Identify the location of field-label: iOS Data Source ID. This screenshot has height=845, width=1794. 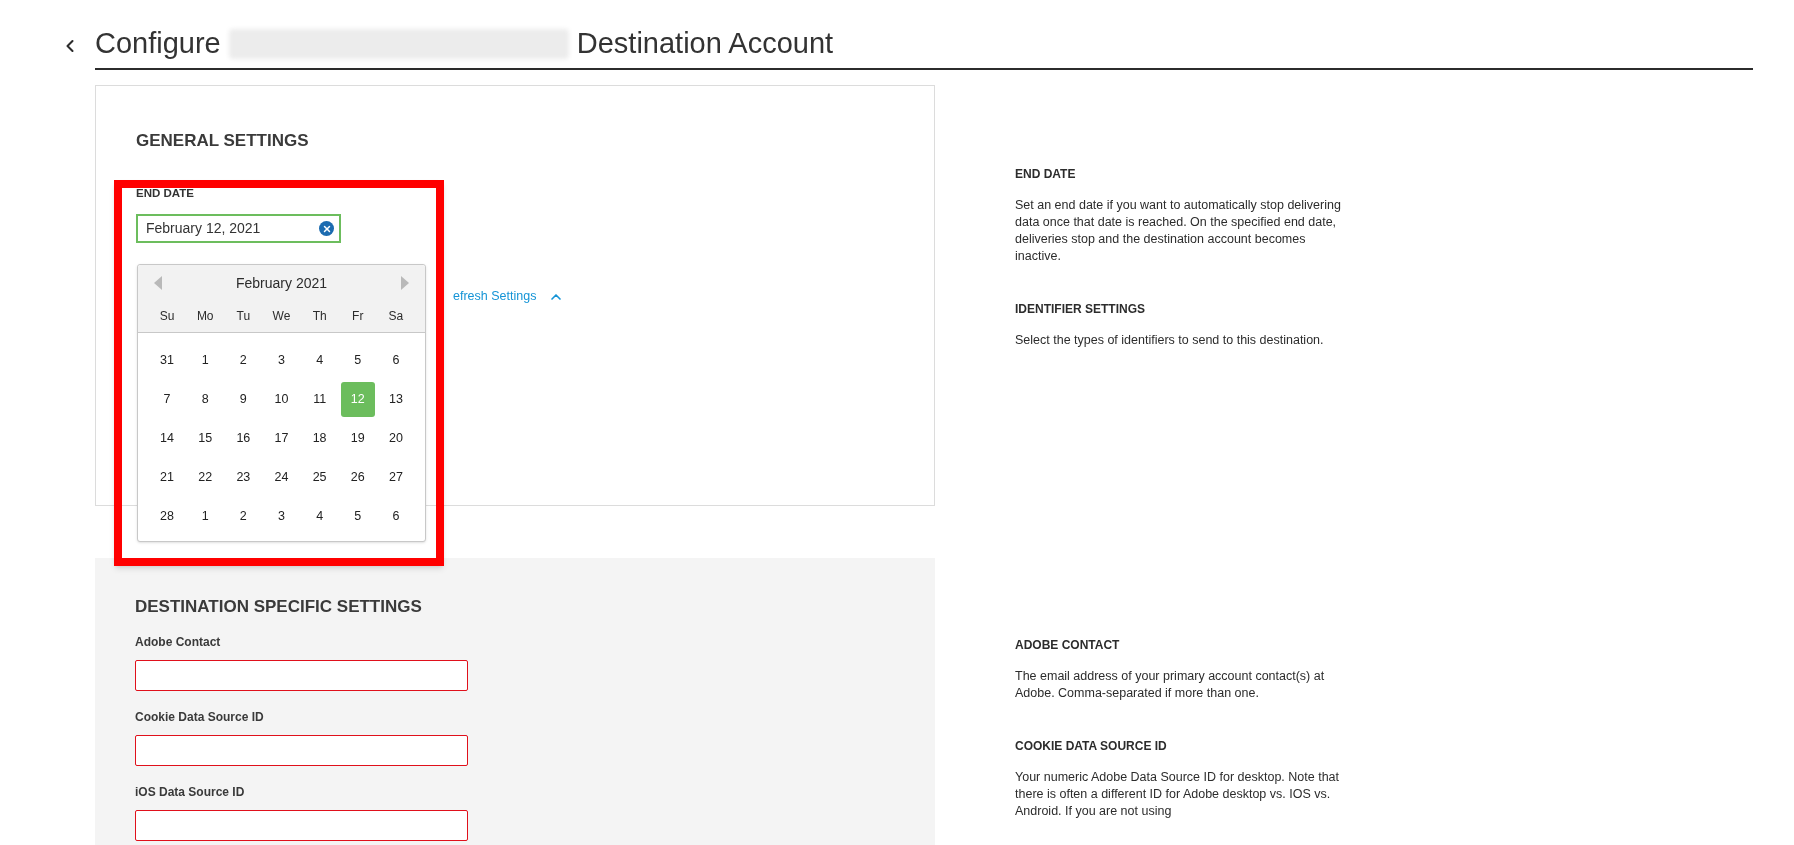
(190, 792).